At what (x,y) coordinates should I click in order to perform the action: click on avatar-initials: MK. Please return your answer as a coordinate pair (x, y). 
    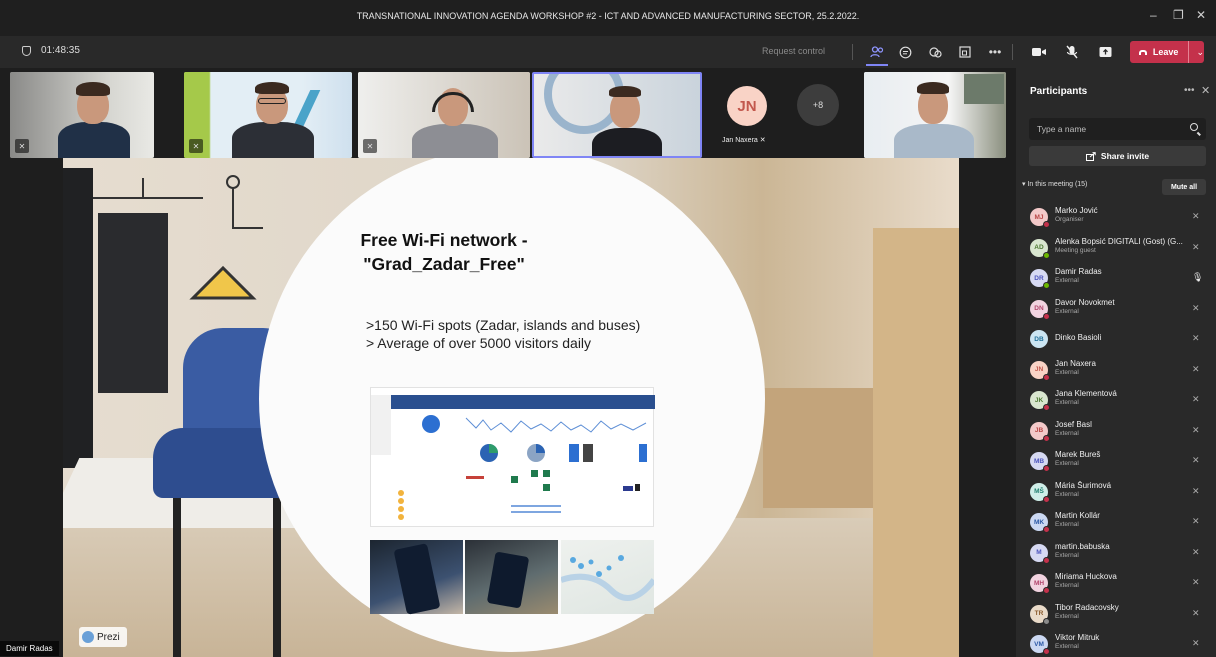
    Looking at the image, I should click on (1039, 522).